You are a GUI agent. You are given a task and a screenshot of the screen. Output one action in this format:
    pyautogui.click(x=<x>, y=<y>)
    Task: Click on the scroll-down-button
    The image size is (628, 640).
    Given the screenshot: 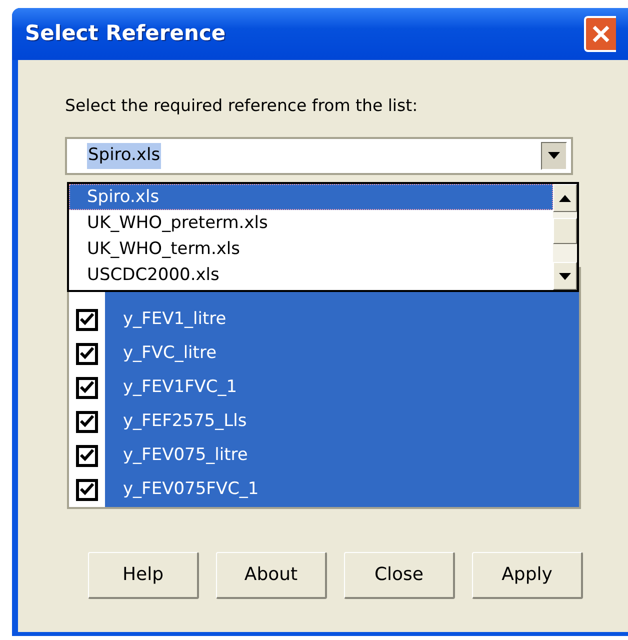 What is the action you would take?
    pyautogui.click(x=565, y=276)
    